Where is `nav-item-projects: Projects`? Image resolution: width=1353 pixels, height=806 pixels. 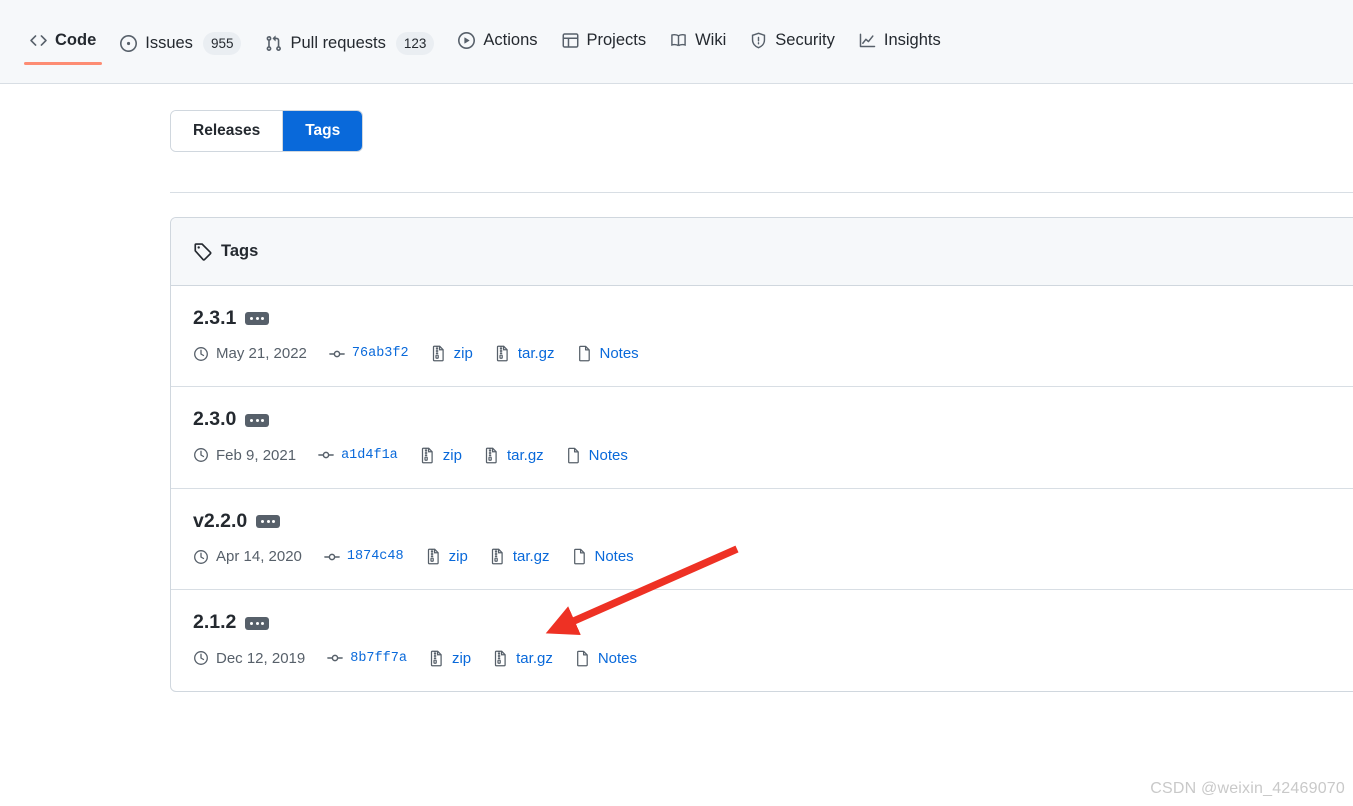
nav-item-projects: Projects is located at coordinates (604, 48).